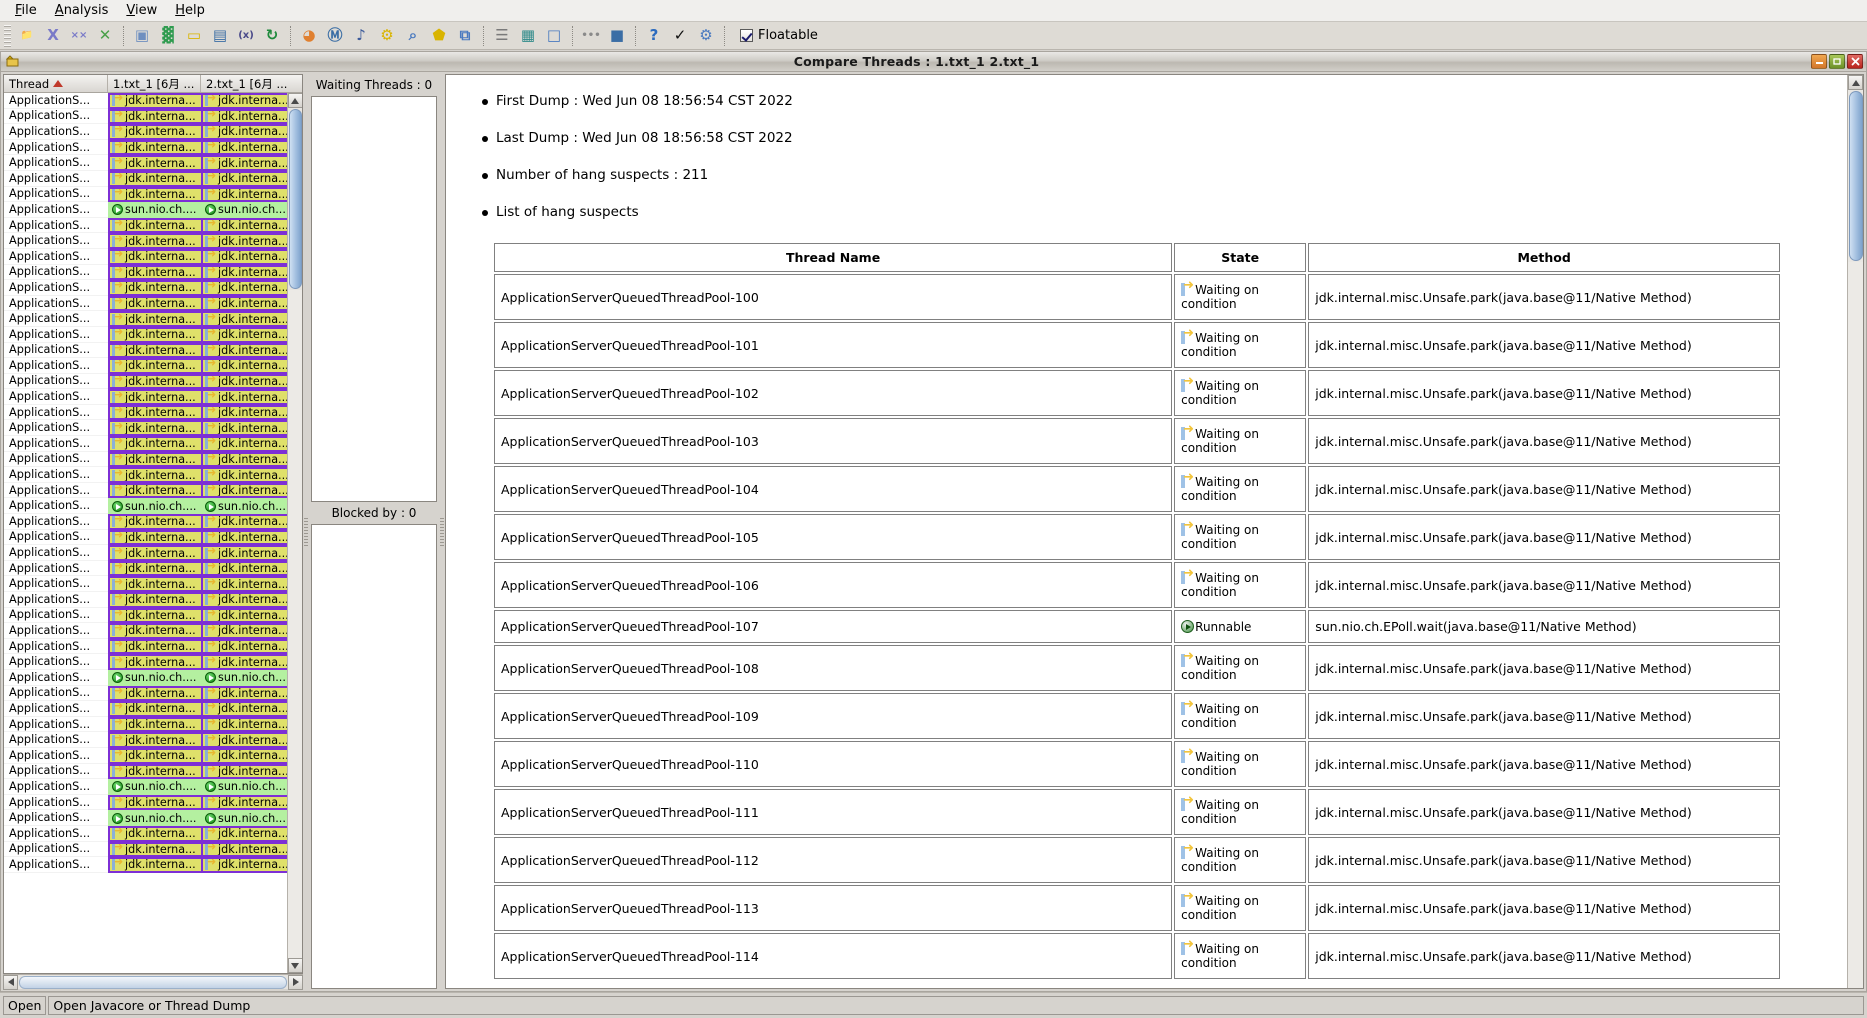  I want to click on thread-list-horizontal-scrollbar, so click(153, 982).